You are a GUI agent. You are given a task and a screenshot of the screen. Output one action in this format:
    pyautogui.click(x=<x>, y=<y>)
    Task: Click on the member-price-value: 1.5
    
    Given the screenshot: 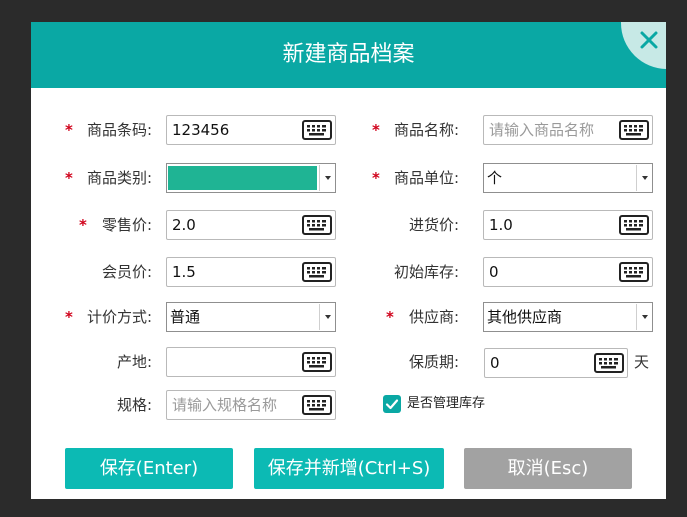 What is the action you would take?
    pyautogui.click(x=184, y=272)
    